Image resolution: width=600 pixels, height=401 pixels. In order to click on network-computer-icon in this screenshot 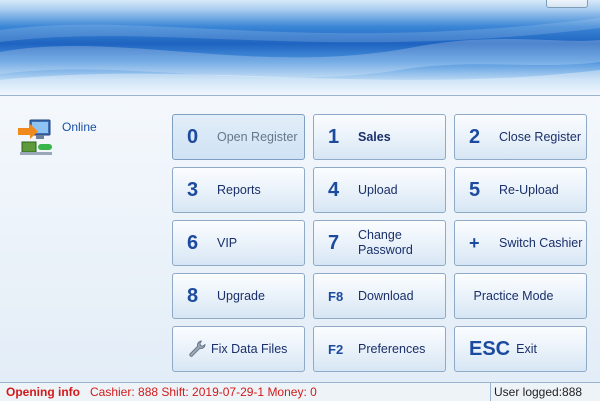, I will do `click(35, 137)`.